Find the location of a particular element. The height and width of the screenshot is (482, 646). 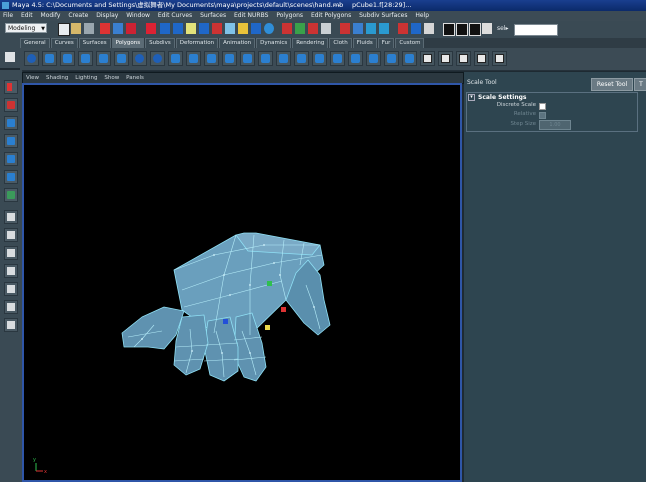

shelf-tab-rendering: Rendering is located at coordinates (310, 43).